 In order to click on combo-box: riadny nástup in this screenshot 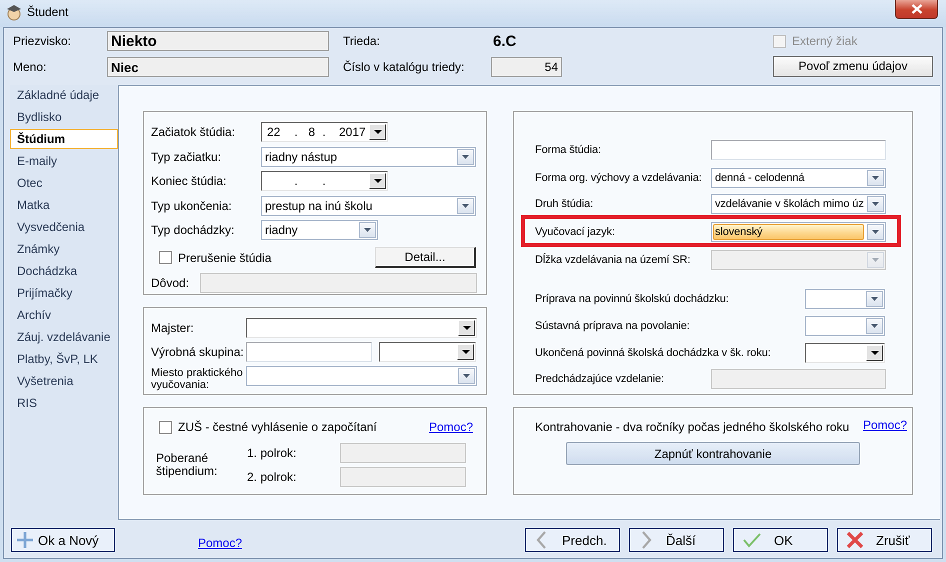, I will do `click(368, 156)`.